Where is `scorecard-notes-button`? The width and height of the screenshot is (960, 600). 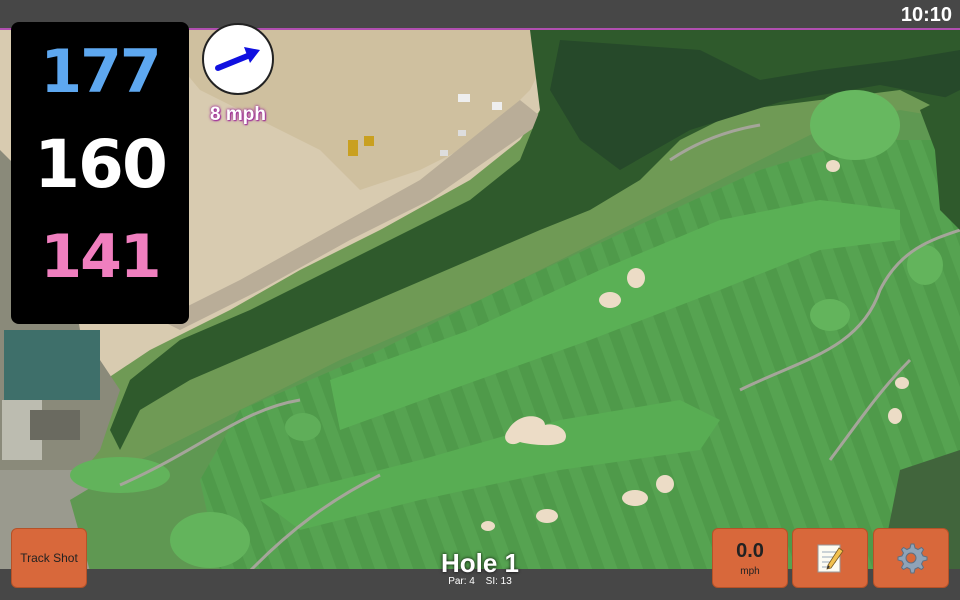
scorecard-notes-button is located at coordinates (830, 558).